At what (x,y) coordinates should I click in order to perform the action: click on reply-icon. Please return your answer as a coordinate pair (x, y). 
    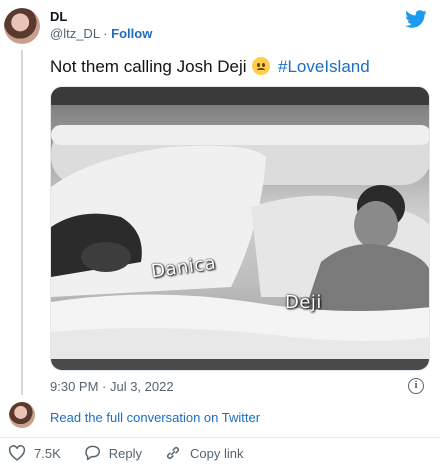
    Looking at the image, I should click on (92, 453).